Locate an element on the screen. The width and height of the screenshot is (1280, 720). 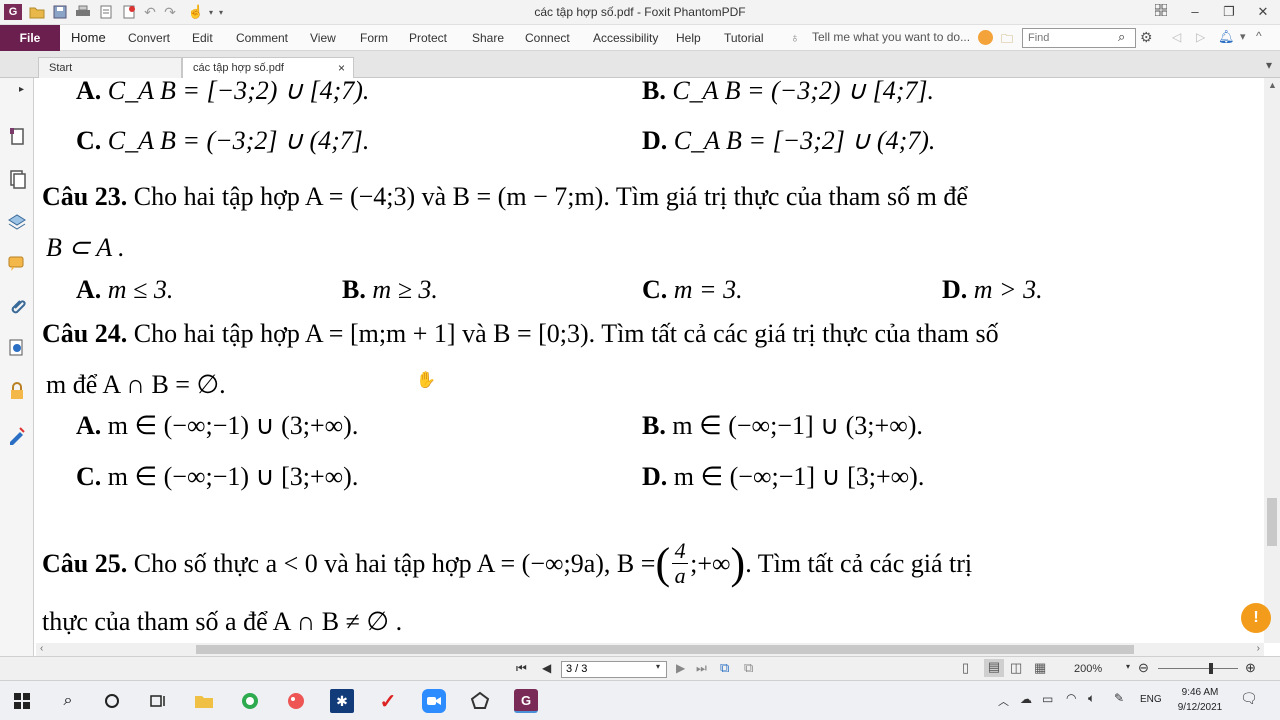
tab-document: các tập hợp số.pdf × is located at coordinates (268, 67).